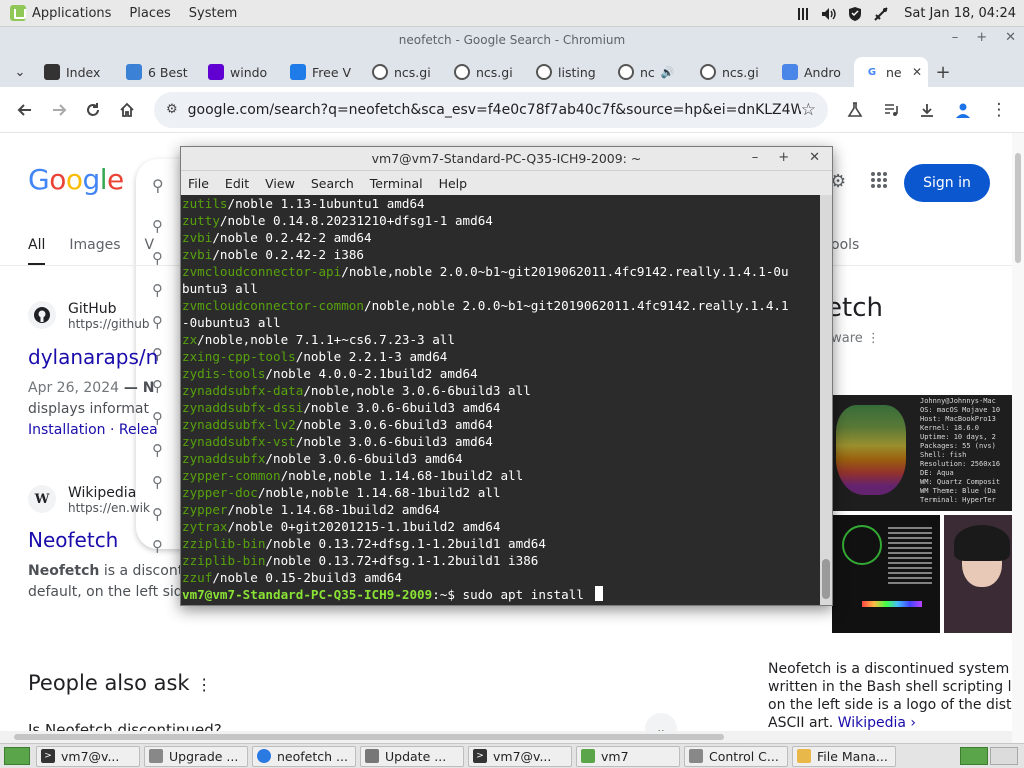 This screenshot has height=768, width=1024. What do you see at coordinates (981, 37) in the screenshot?
I see `maximize-button: +` at bounding box center [981, 37].